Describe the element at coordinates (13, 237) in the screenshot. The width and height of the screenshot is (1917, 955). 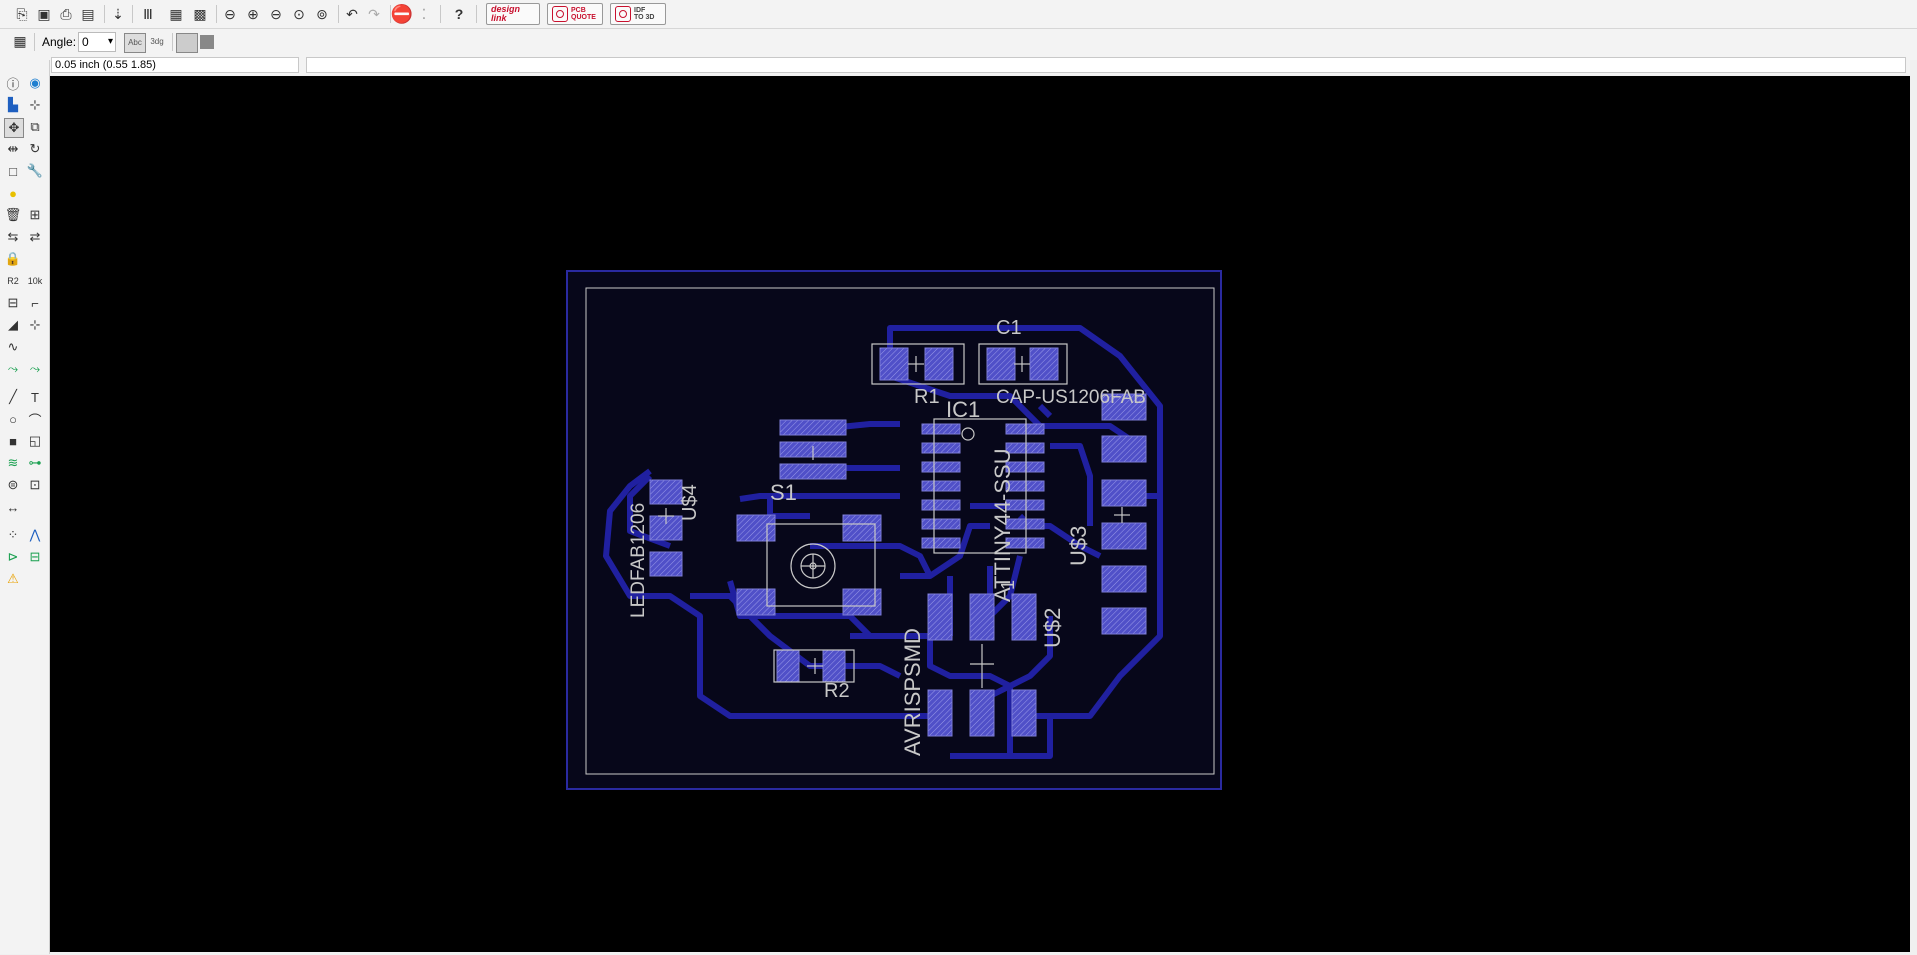
I see `replace-icon: ⇆` at that location.